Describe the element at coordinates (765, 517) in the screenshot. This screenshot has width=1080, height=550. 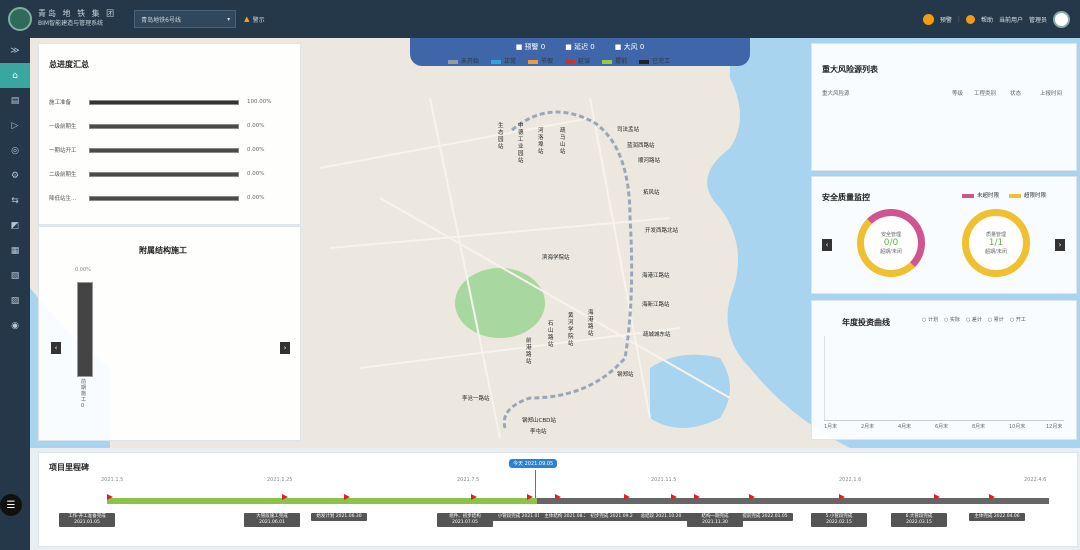
I see `milestone-label: 提前完成 2022.01.05` at that location.